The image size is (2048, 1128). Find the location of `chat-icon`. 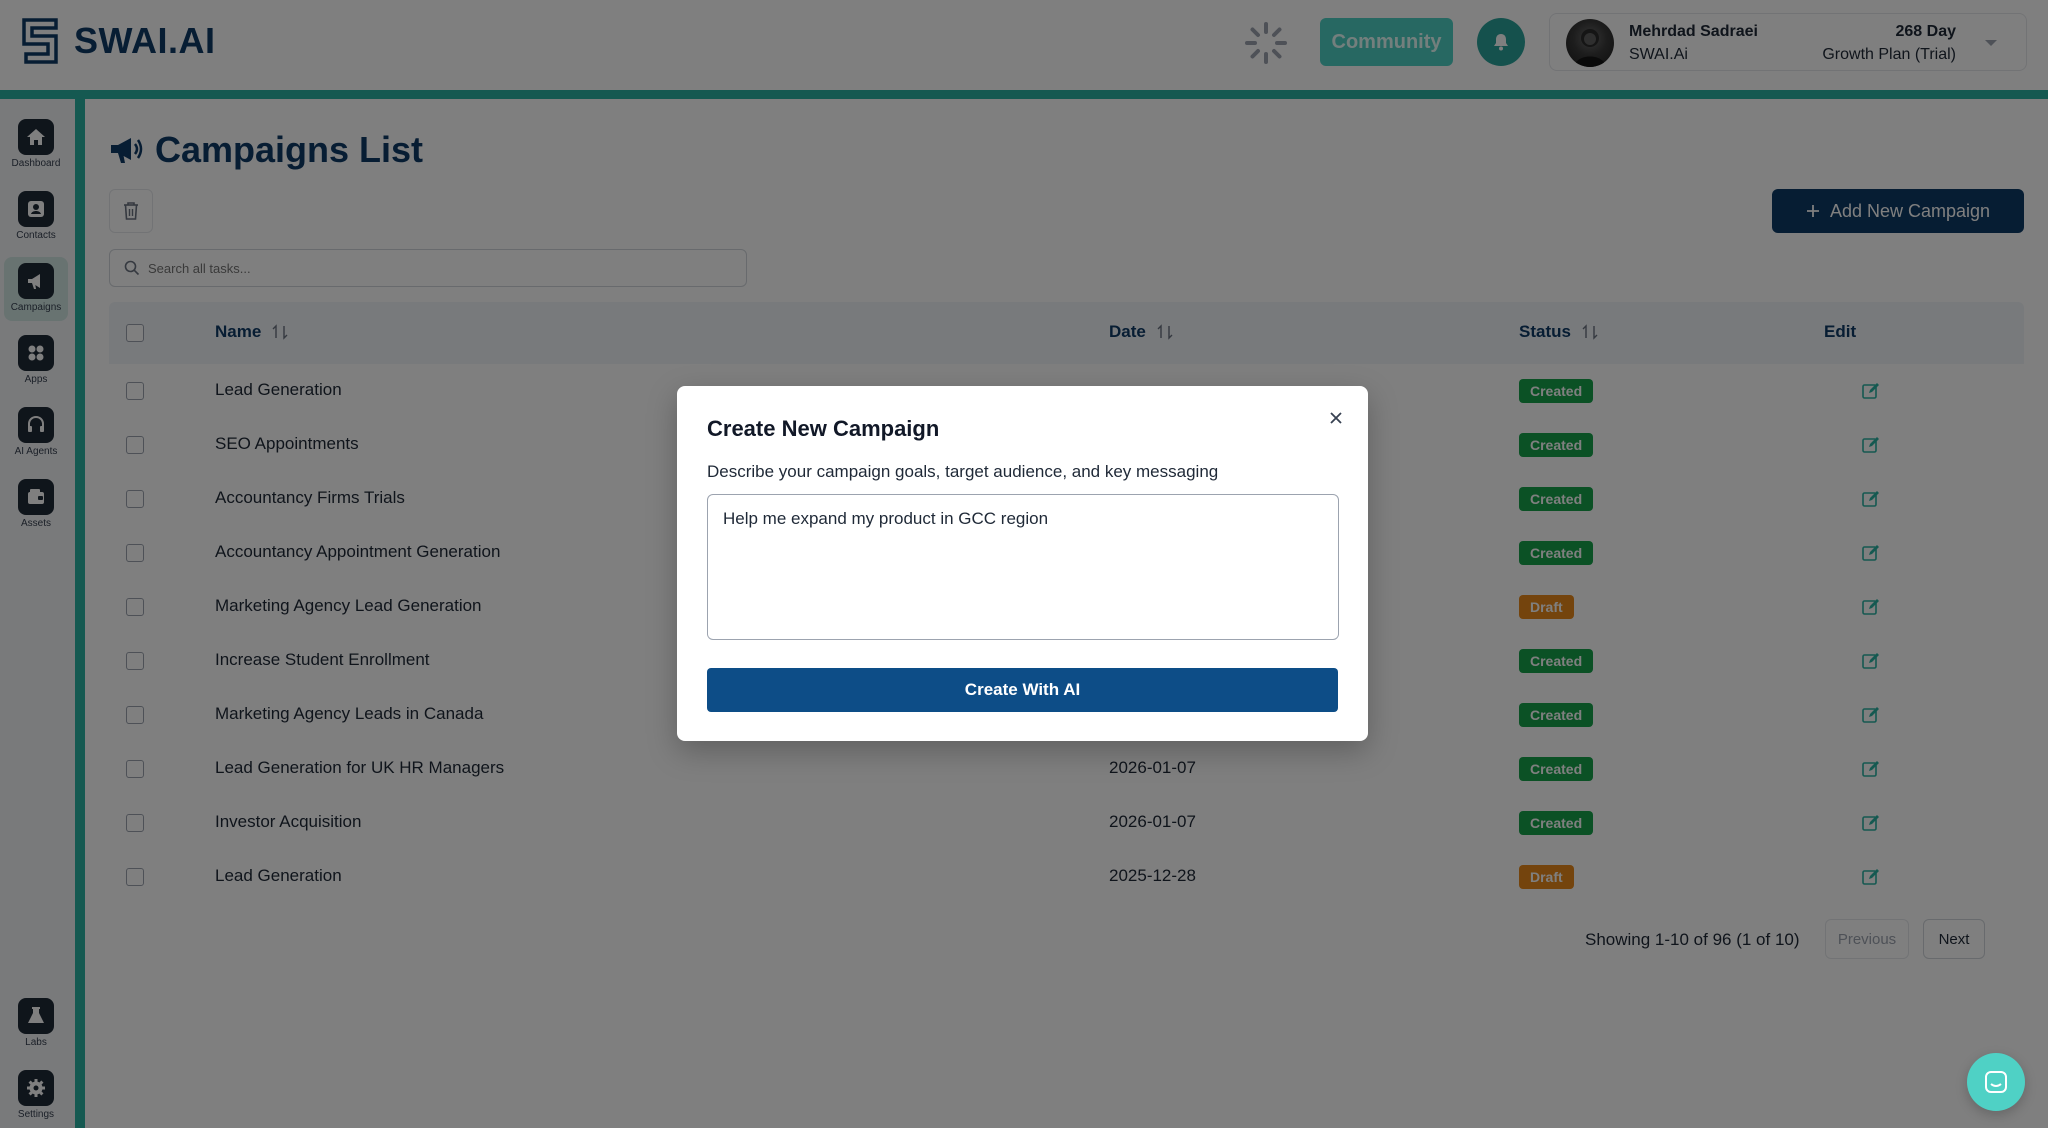

chat-icon is located at coordinates (1996, 1082).